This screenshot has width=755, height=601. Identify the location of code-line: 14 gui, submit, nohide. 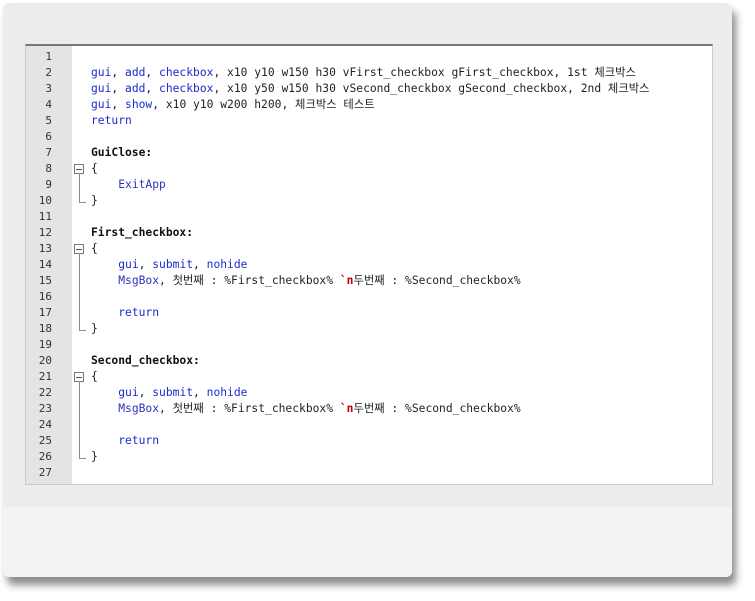
(369, 265).